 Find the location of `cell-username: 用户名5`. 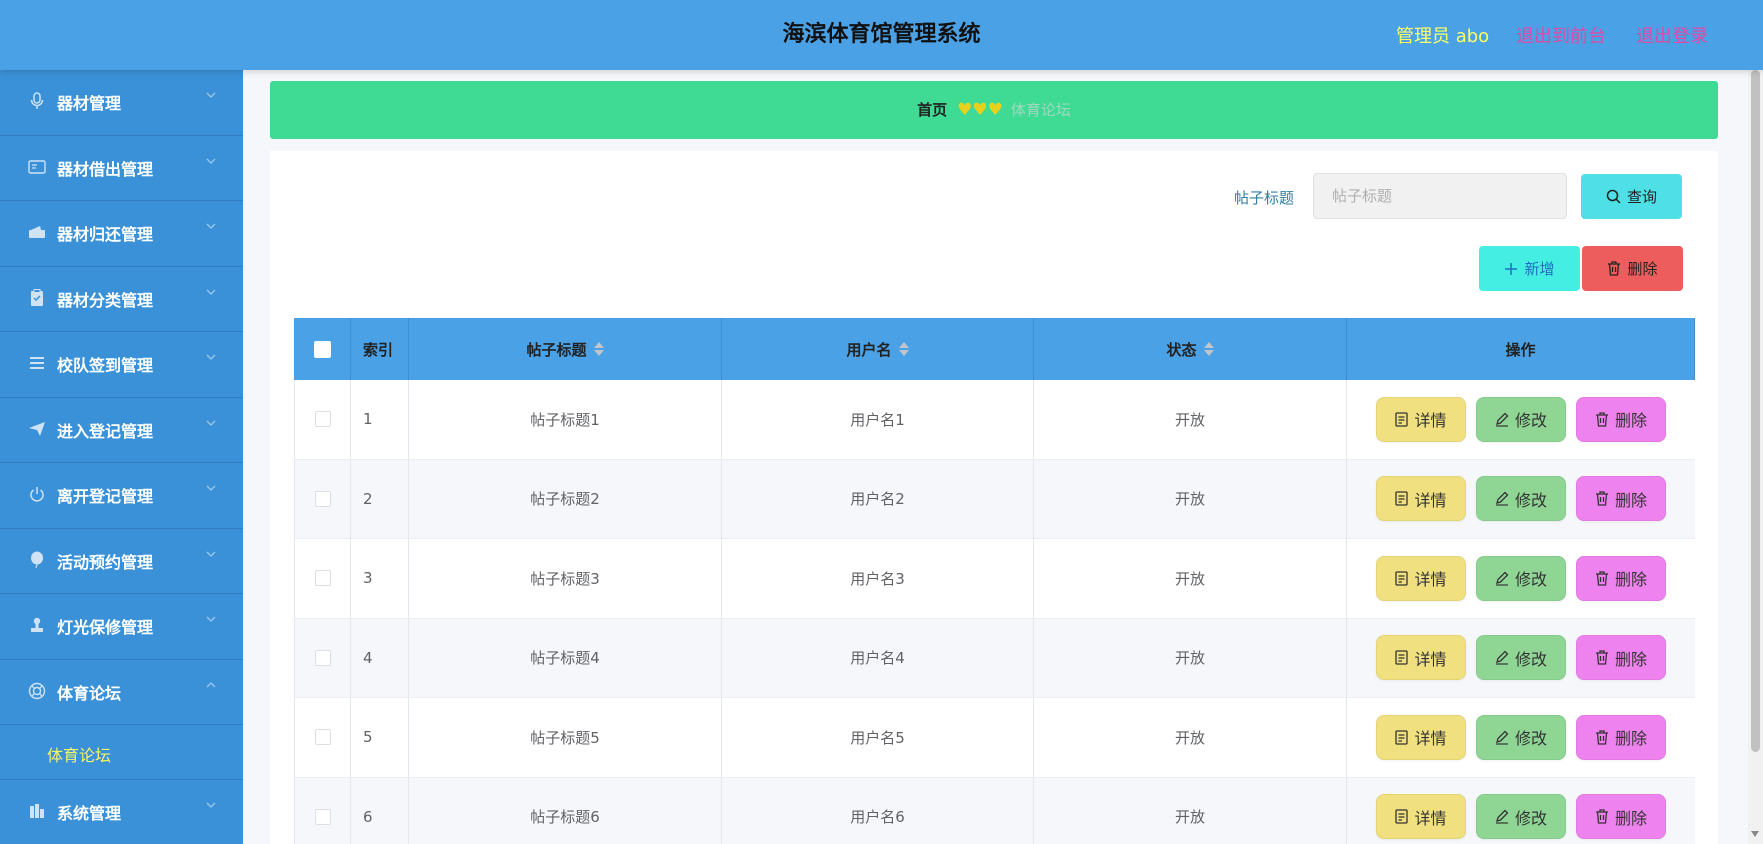

cell-username: 用户名5 is located at coordinates (878, 738).